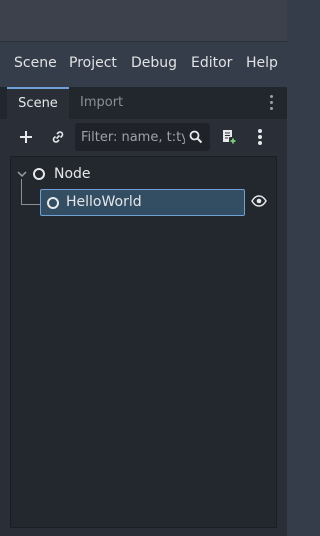 The height and width of the screenshot is (536, 320). I want to click on dock-menu-icon, so click(272, 104).